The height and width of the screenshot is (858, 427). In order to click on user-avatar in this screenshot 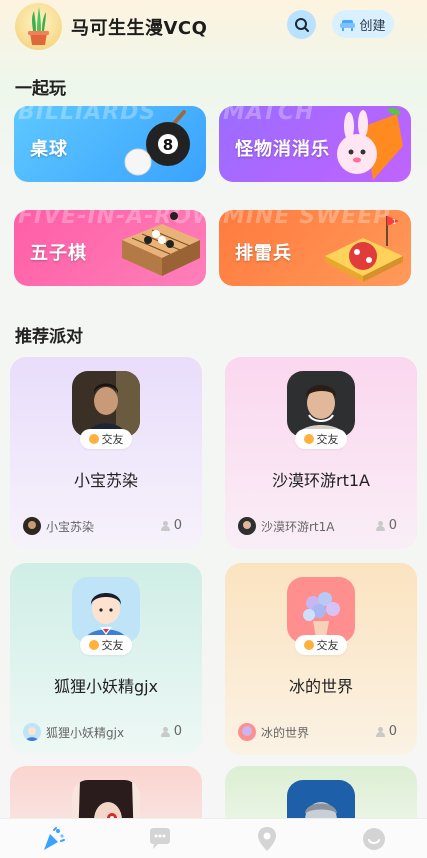, I will do `click(38, 26)`.